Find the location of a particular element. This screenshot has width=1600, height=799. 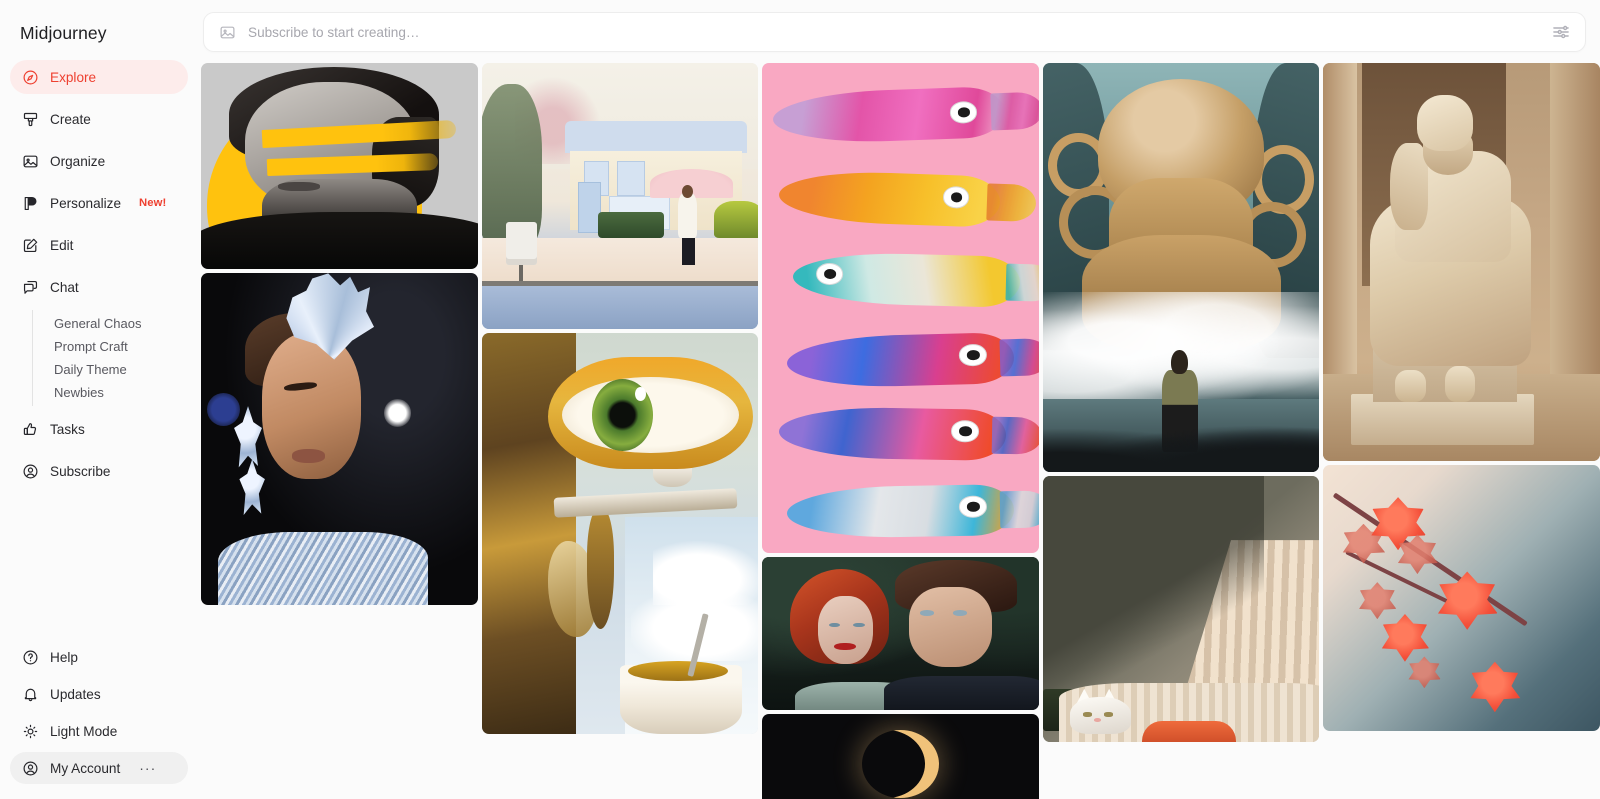

gallery-tile-diamond-crown-model is located at coordinates (339, 439).